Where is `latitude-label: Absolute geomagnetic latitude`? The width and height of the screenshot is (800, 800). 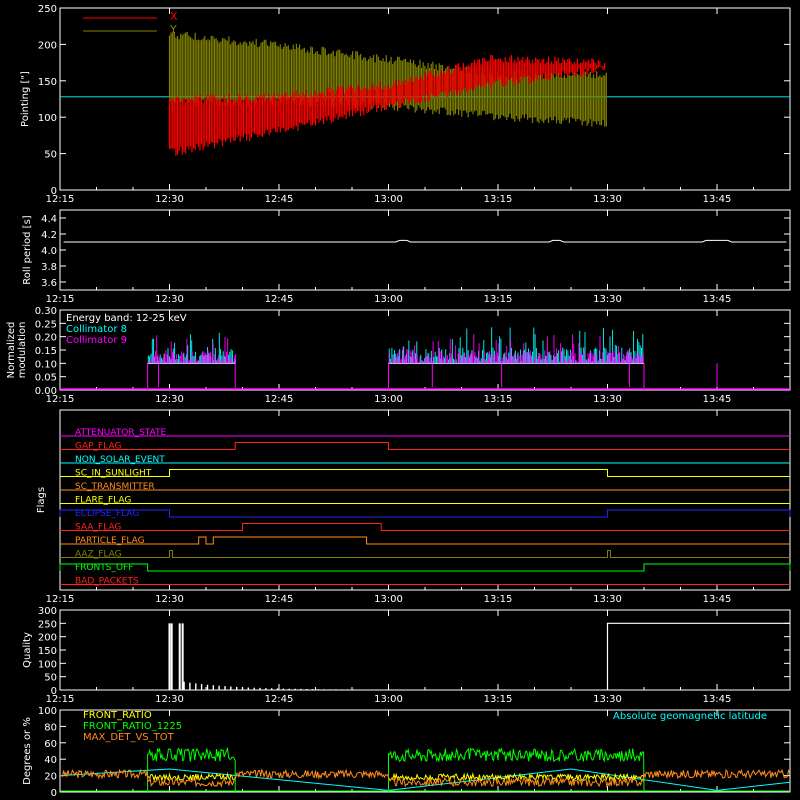 latitude-label: Absolute geomagnetic latitude is located at coordinates (690, 716).